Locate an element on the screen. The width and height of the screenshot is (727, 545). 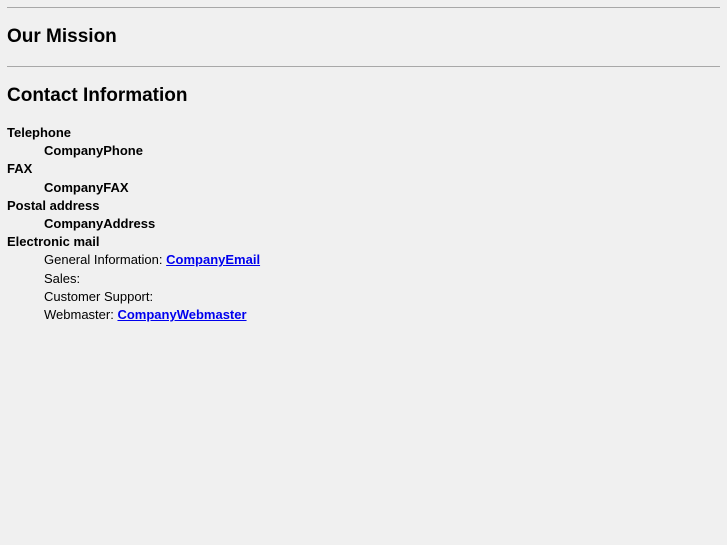
email-general-label: General Information: is located at coordinates (103, 260).